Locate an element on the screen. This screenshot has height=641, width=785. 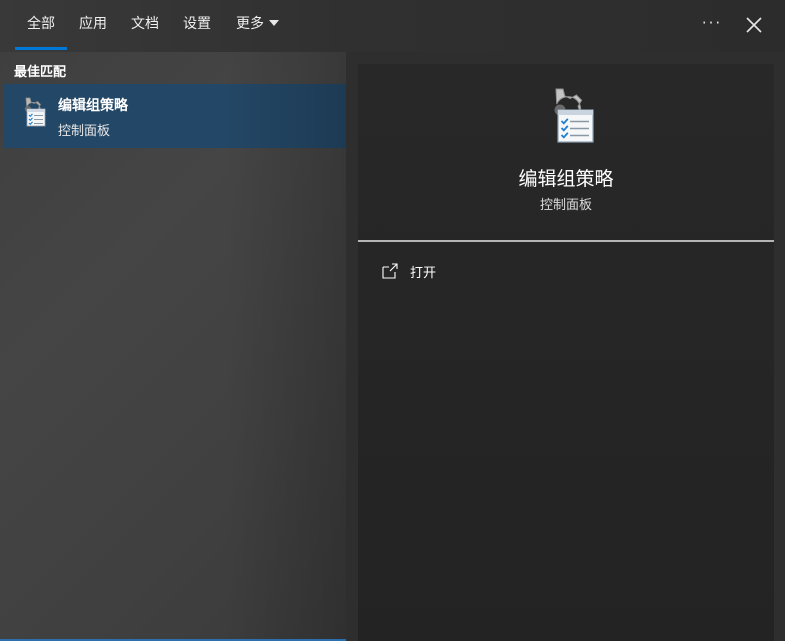
tab-settings-label: 设置 is located at coordinates (197, 24).